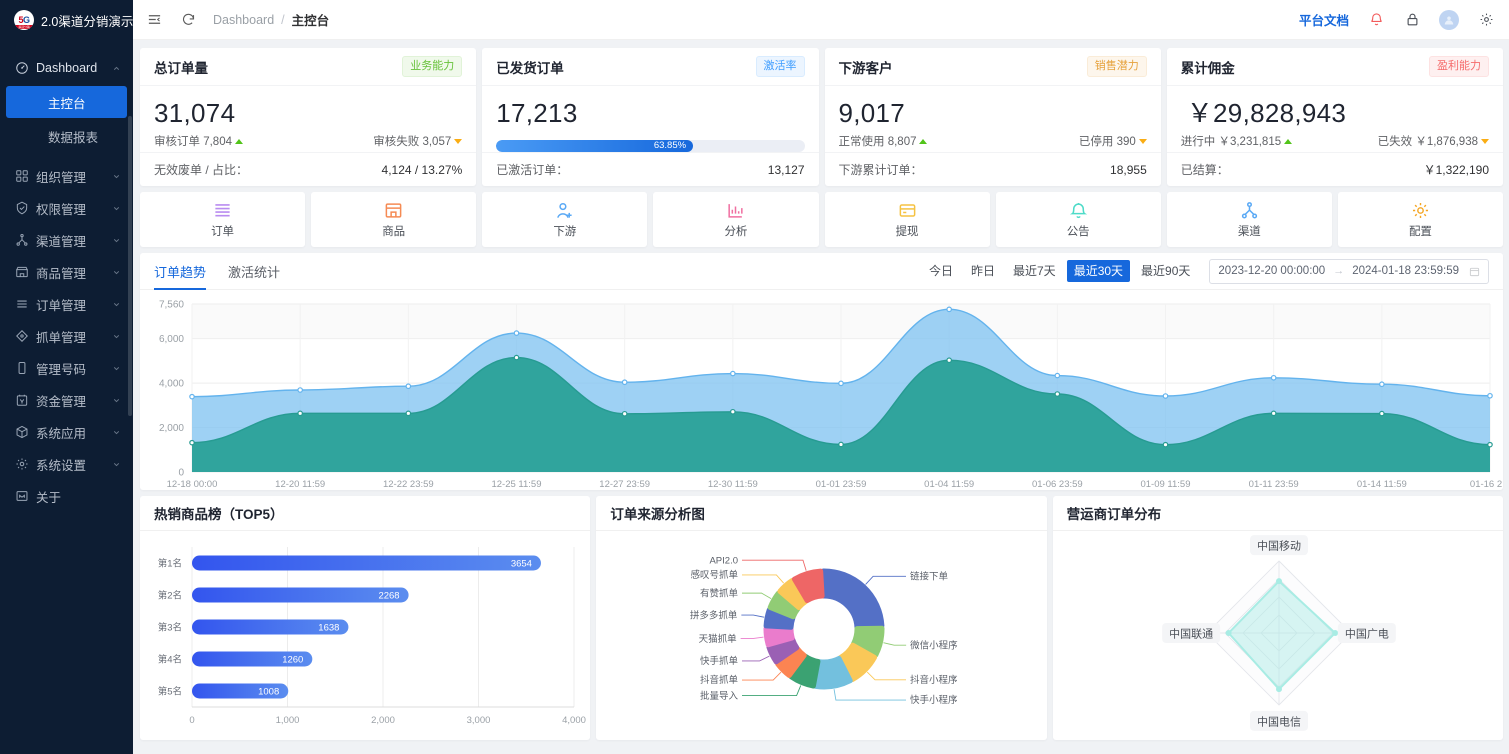 The width and height of the screenshot is (1509, 754). I want to click on date-range-end: 2024-01-18 23:59:59, so click(1405, 271).